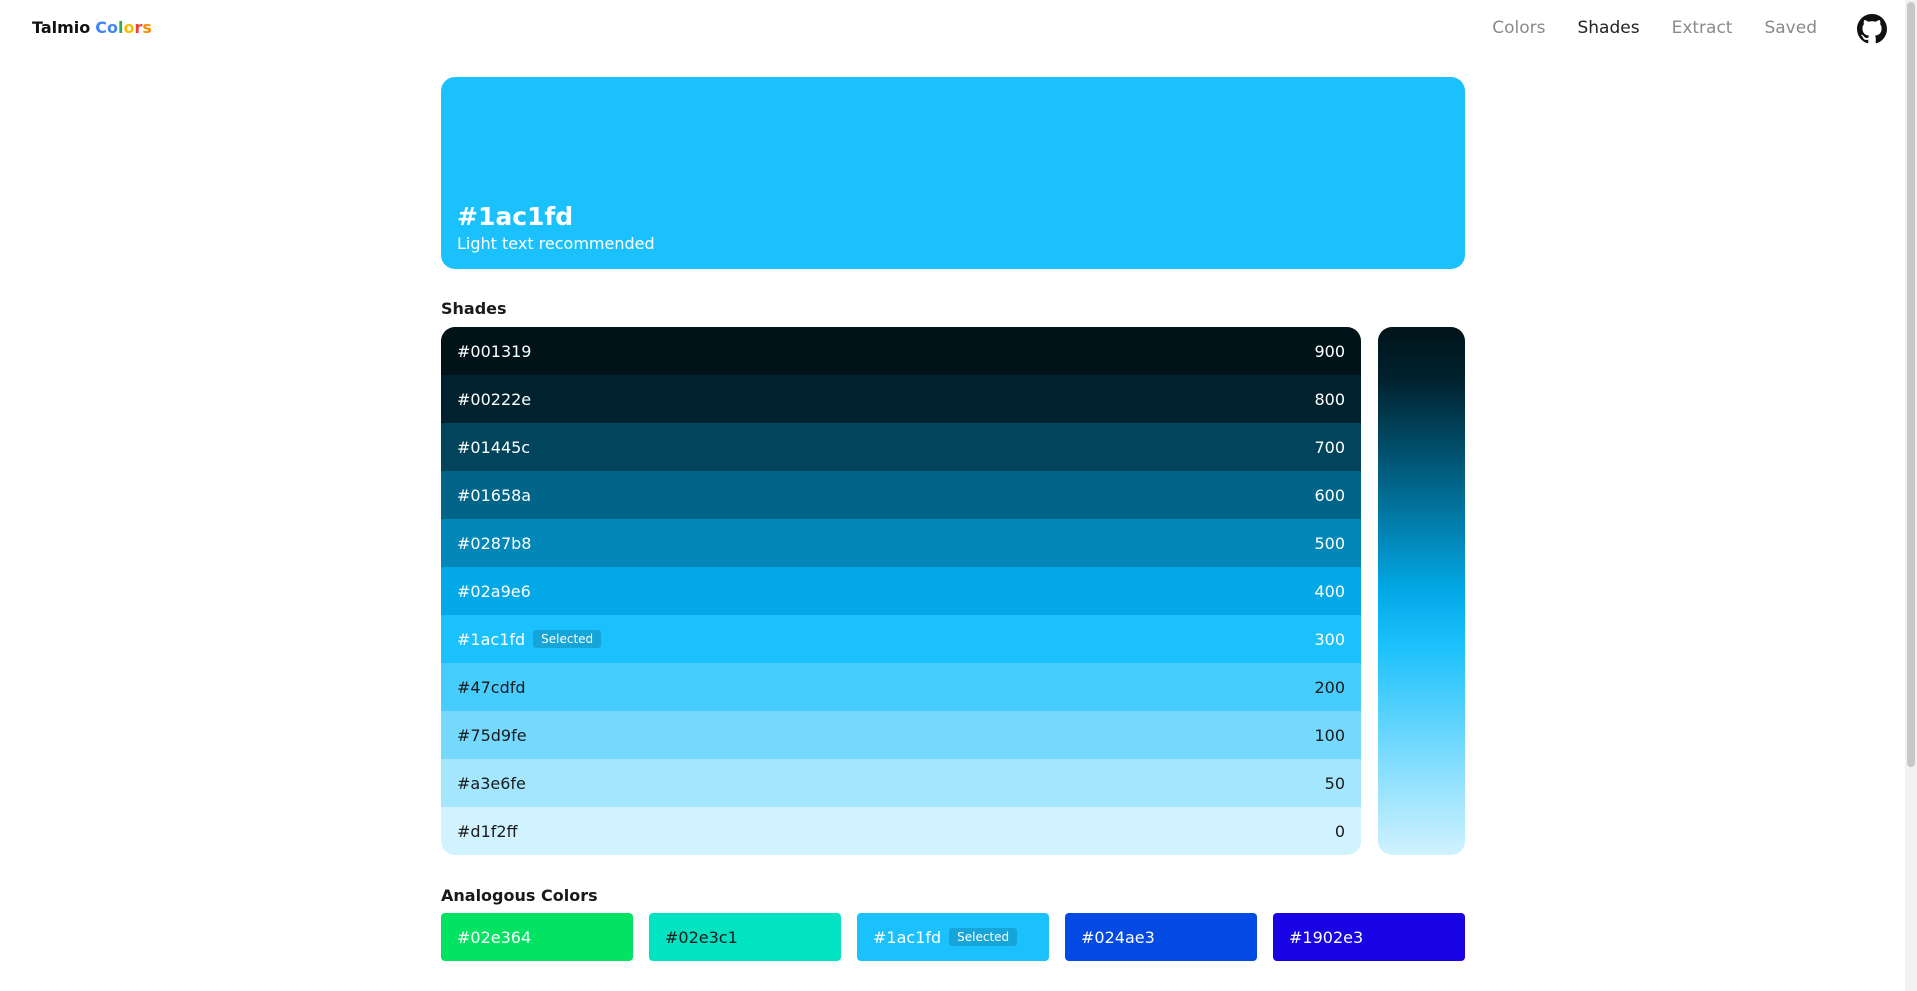 Image resolution: width=1917 pixels, height=991 pixels. Describe the element at coordinates (1329, 399) in the screenshot. I see `shade-weight: 800` at that location.